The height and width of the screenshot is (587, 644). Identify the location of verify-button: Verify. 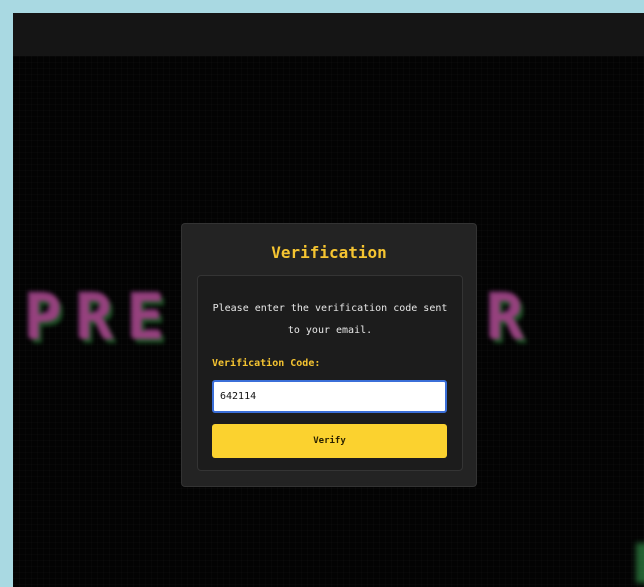
(329, 441).